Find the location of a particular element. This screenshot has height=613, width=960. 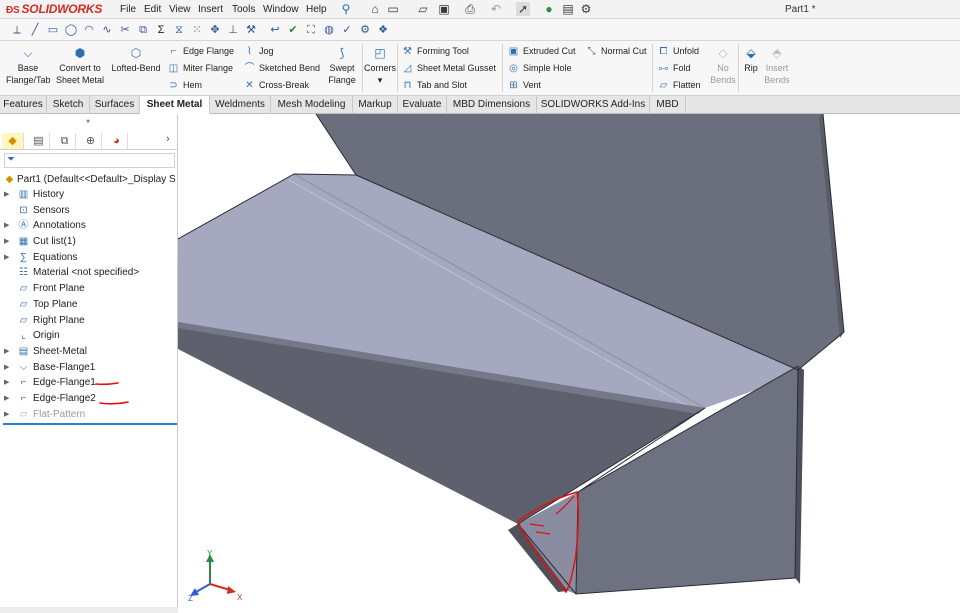

tree-item-sheet-metal: ▶ ▤ Sheet-Metal is located at coordinates (89, 351).